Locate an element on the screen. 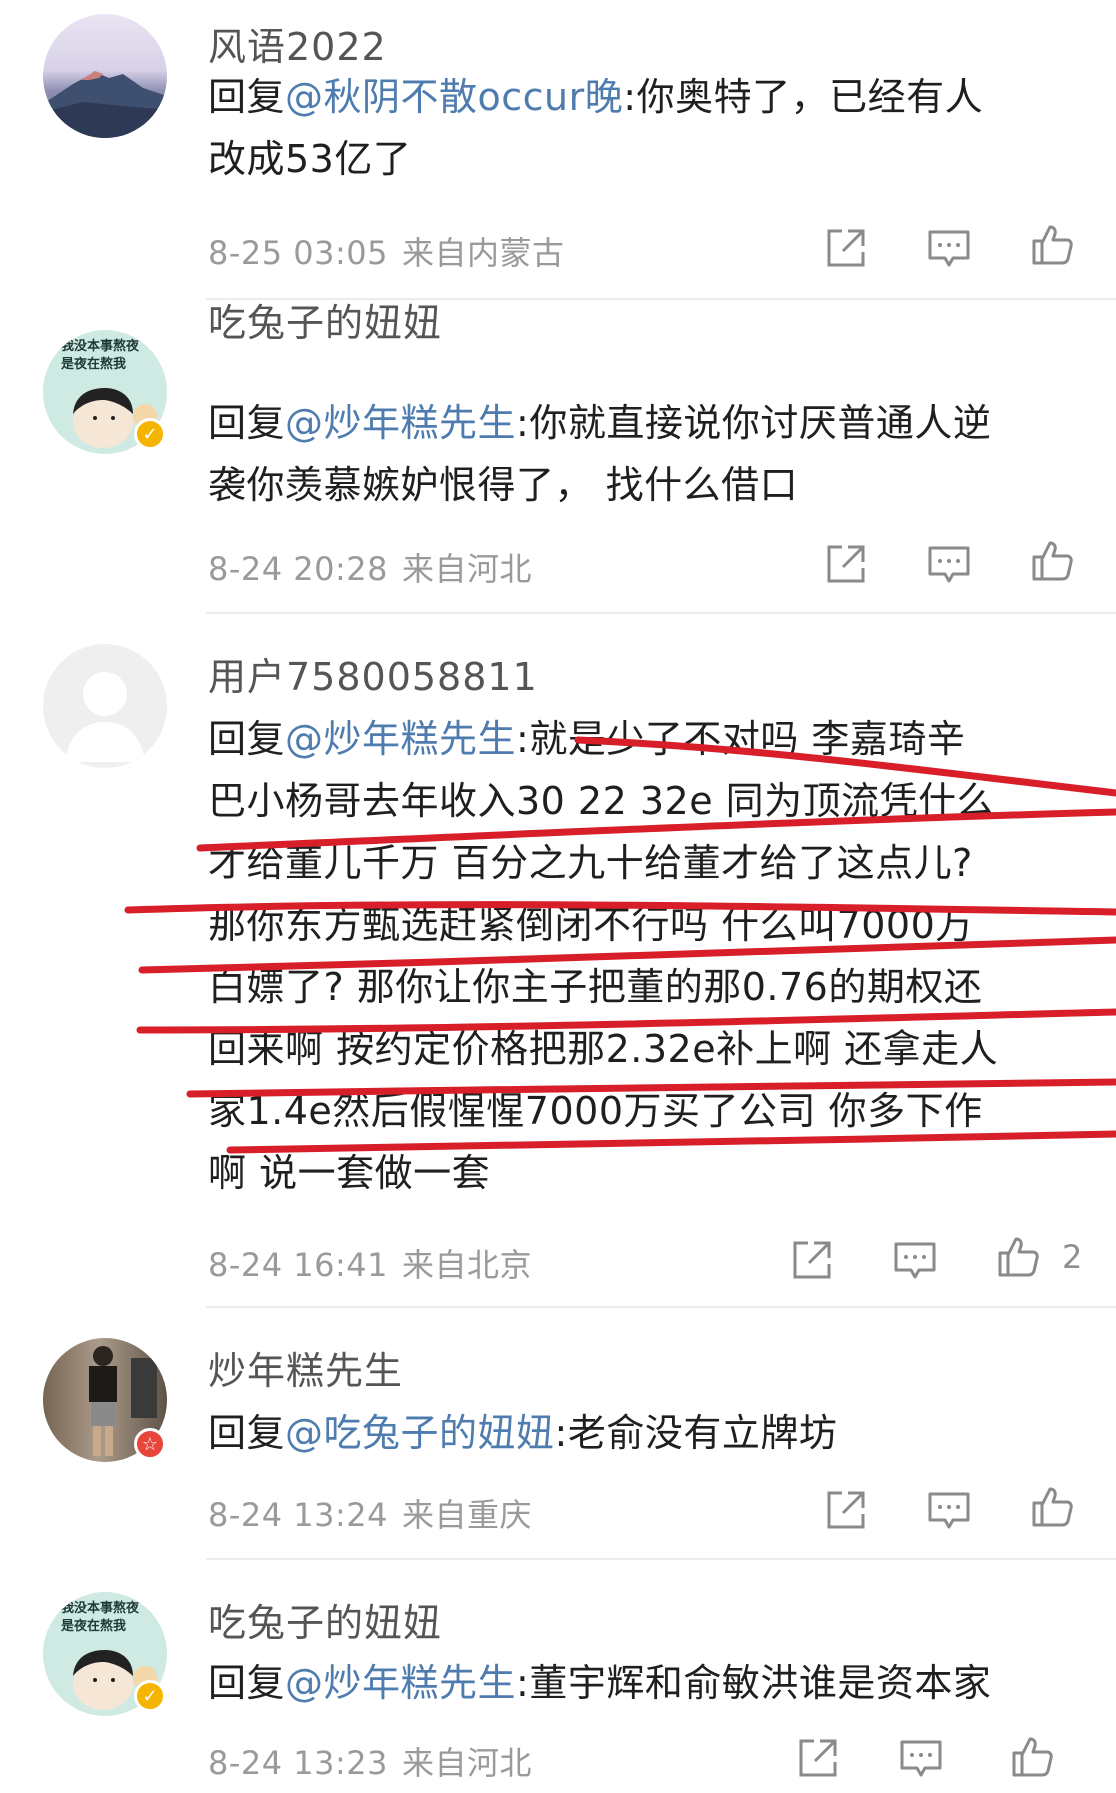  text-line: 才给董儿千万 百分之九十给董才给了这点儿? is located at coordinates (590, 863).